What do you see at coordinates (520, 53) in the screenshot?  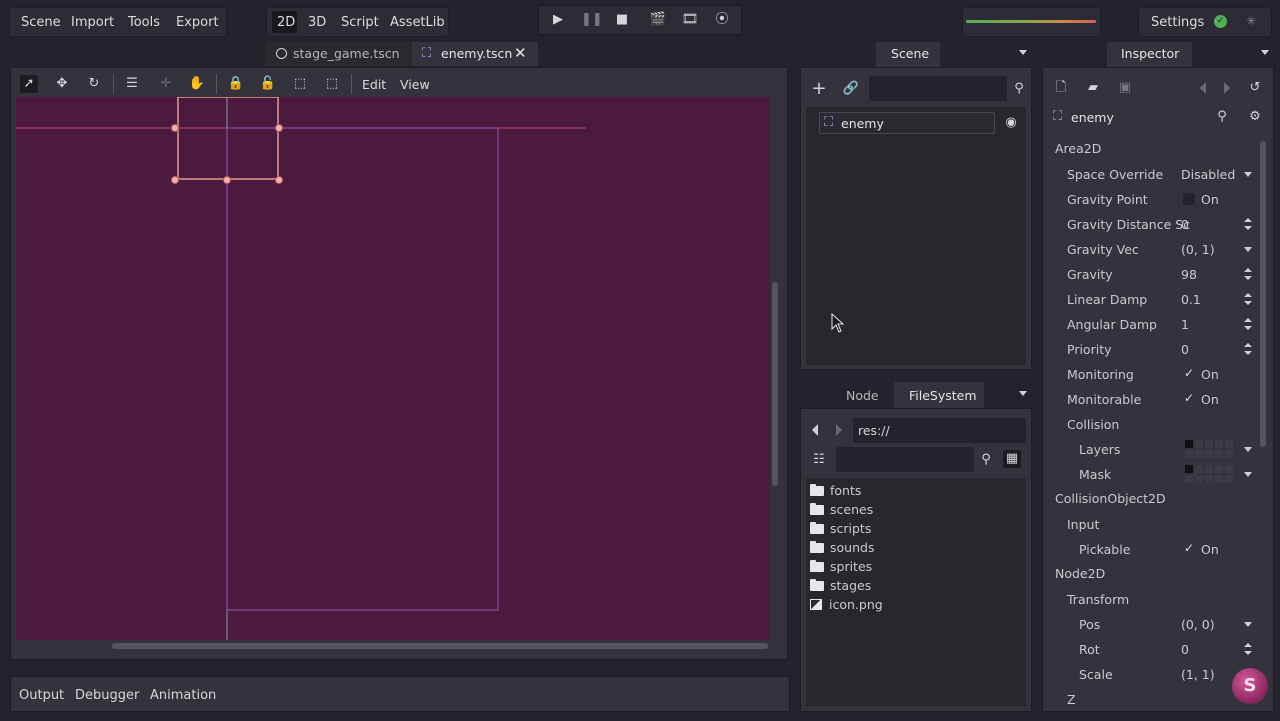 I see `close-icon: ✕` at bounding box center [520, 53].